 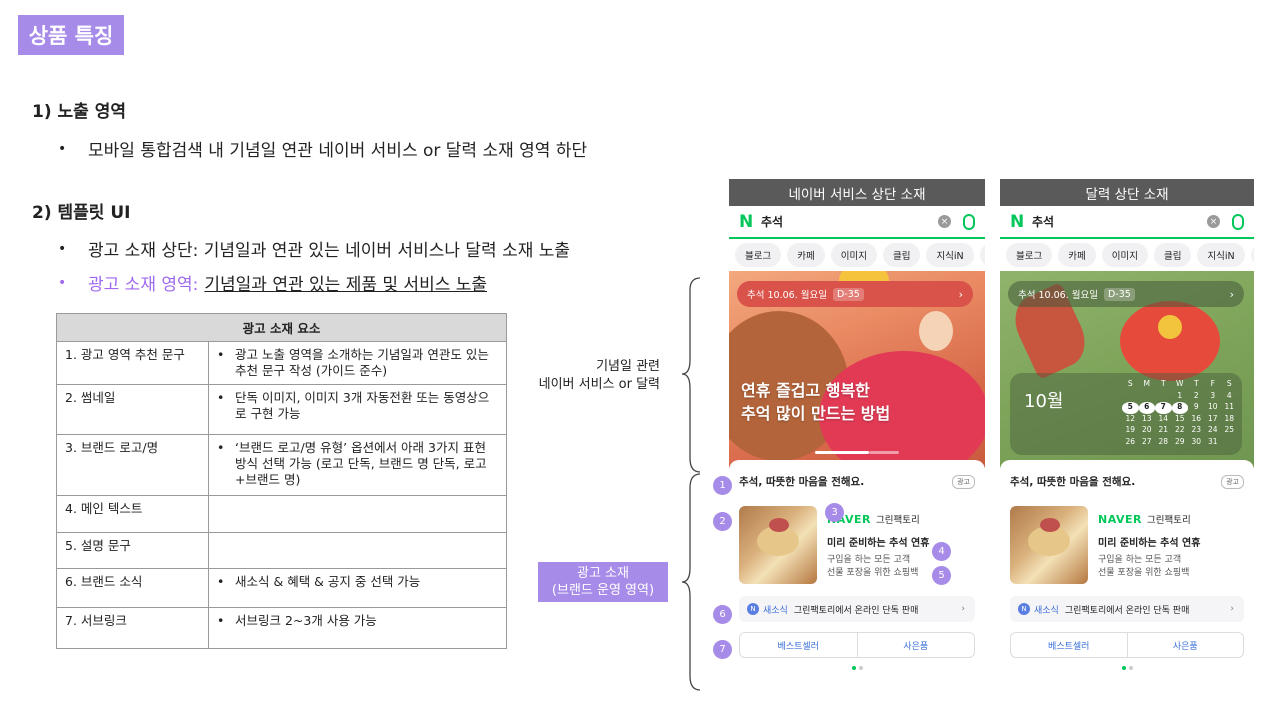 I want to click on sublinks: 베스트셀러 사은품, so click(x=1127, y=645).